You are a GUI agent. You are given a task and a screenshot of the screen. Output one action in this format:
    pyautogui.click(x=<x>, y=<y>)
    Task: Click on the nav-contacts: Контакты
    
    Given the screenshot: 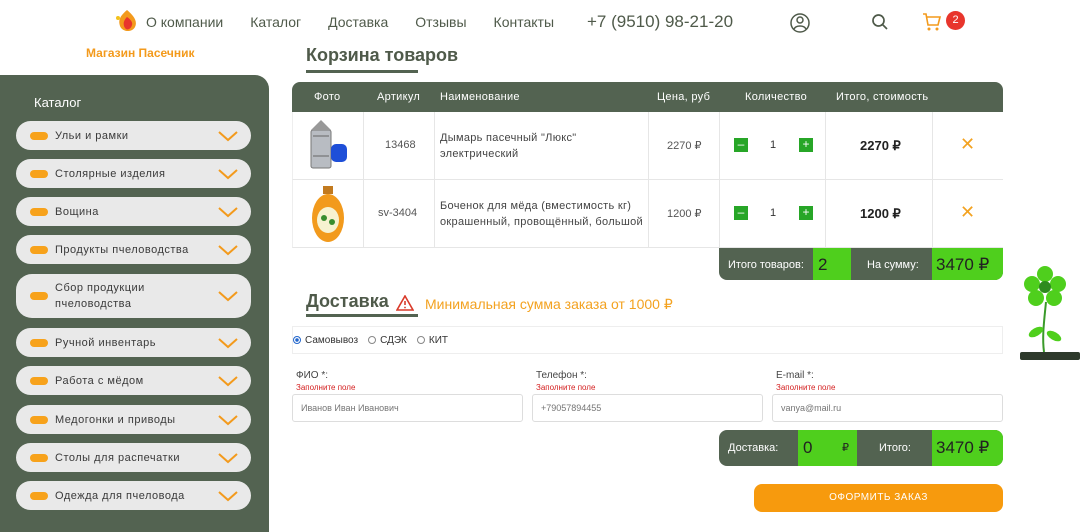 What is the action you would take?
    pyautogui.click(x=524, y=22)
    